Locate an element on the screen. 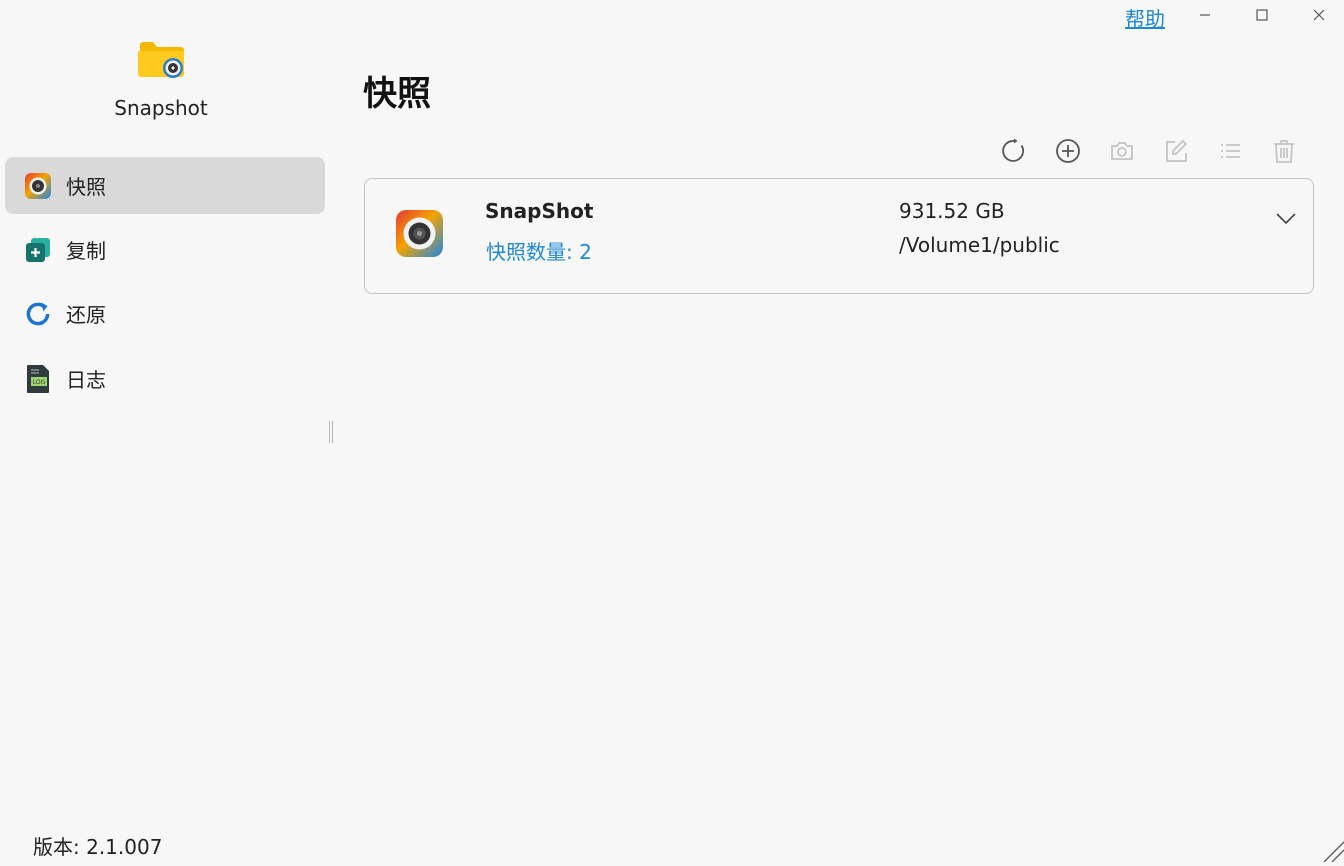 This screenshot has height=866, width=1344. copy-icon is located at coordinates (38, 250).